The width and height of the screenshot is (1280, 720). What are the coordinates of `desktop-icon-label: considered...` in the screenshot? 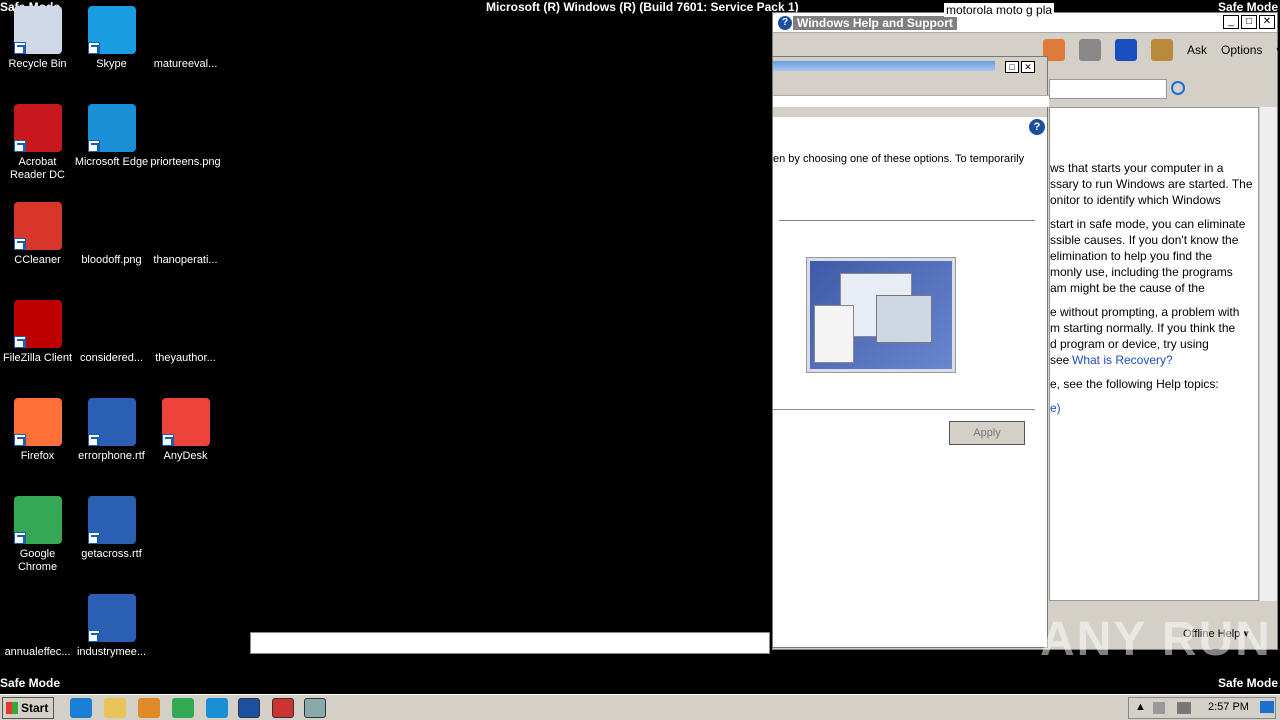 It's located at (111, 358).